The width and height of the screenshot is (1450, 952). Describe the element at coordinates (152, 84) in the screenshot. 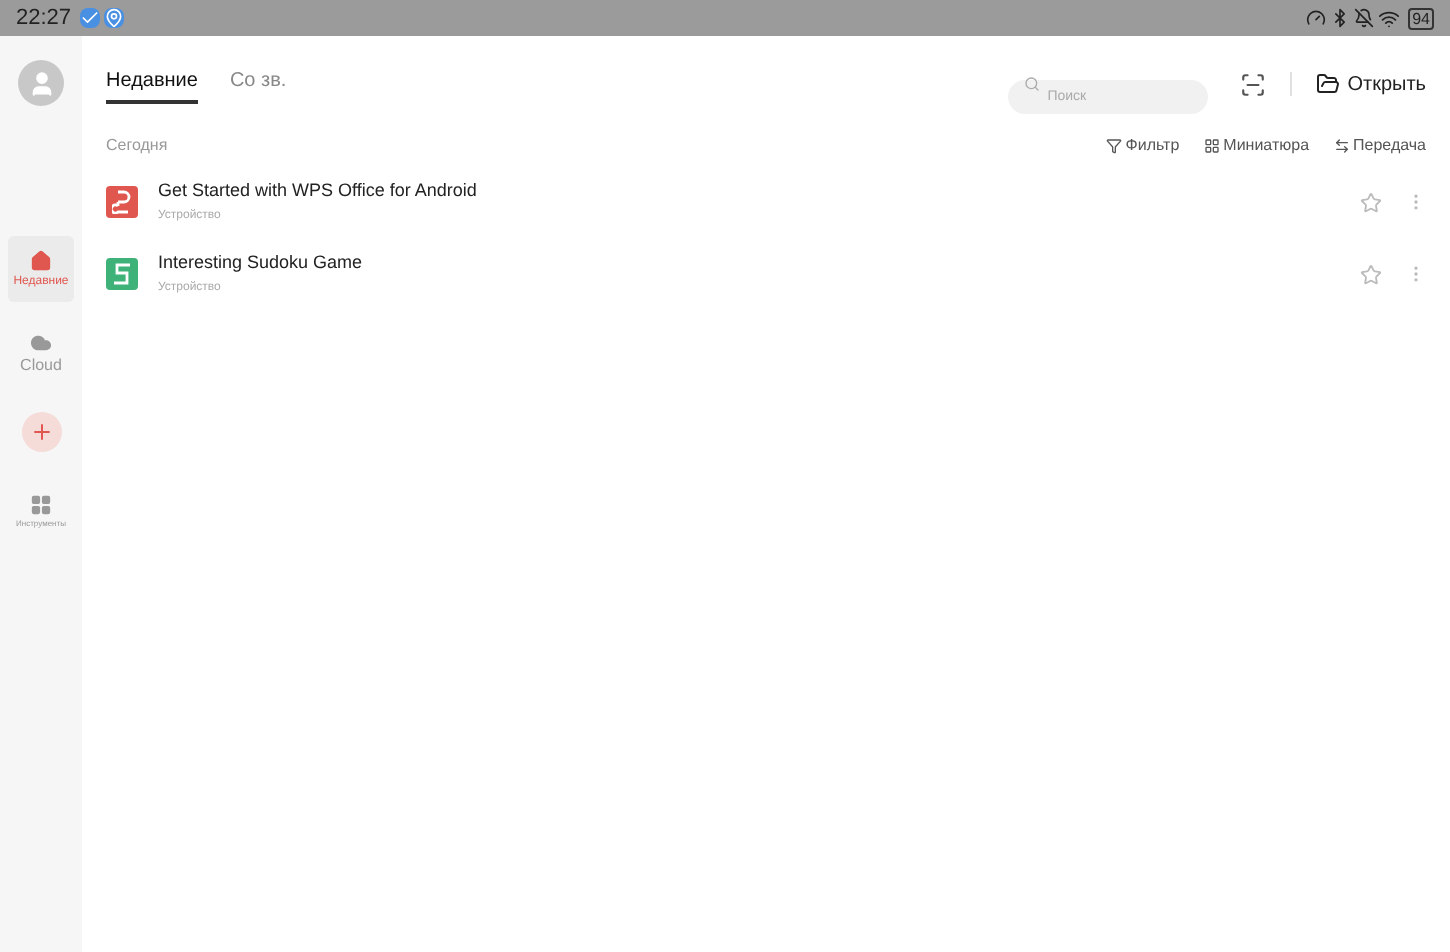

I see `tab: Недавние` at that location.